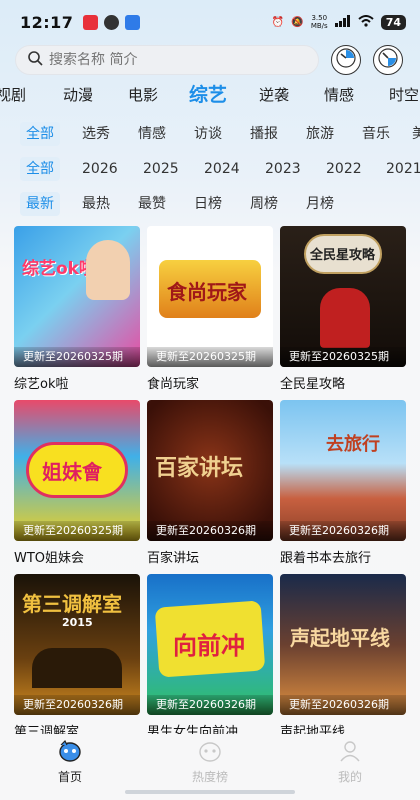 This screenshot has width=420, height=800. I want to click on genre-chip: 播报, so click(264, 134).